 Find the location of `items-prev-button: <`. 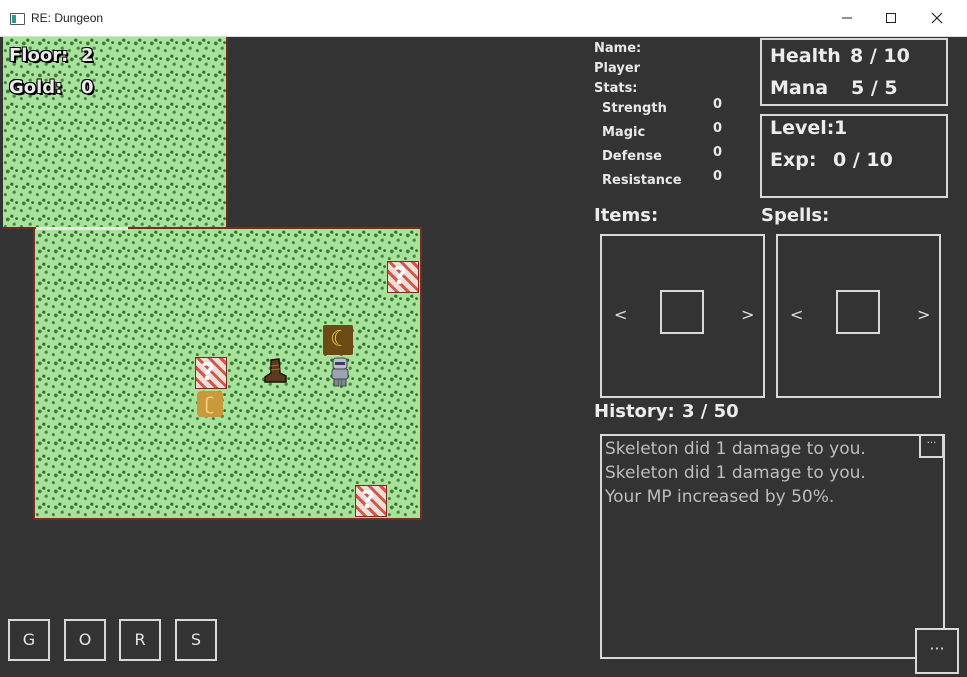

items-prev-button: < is located at coordinates (620, 314).